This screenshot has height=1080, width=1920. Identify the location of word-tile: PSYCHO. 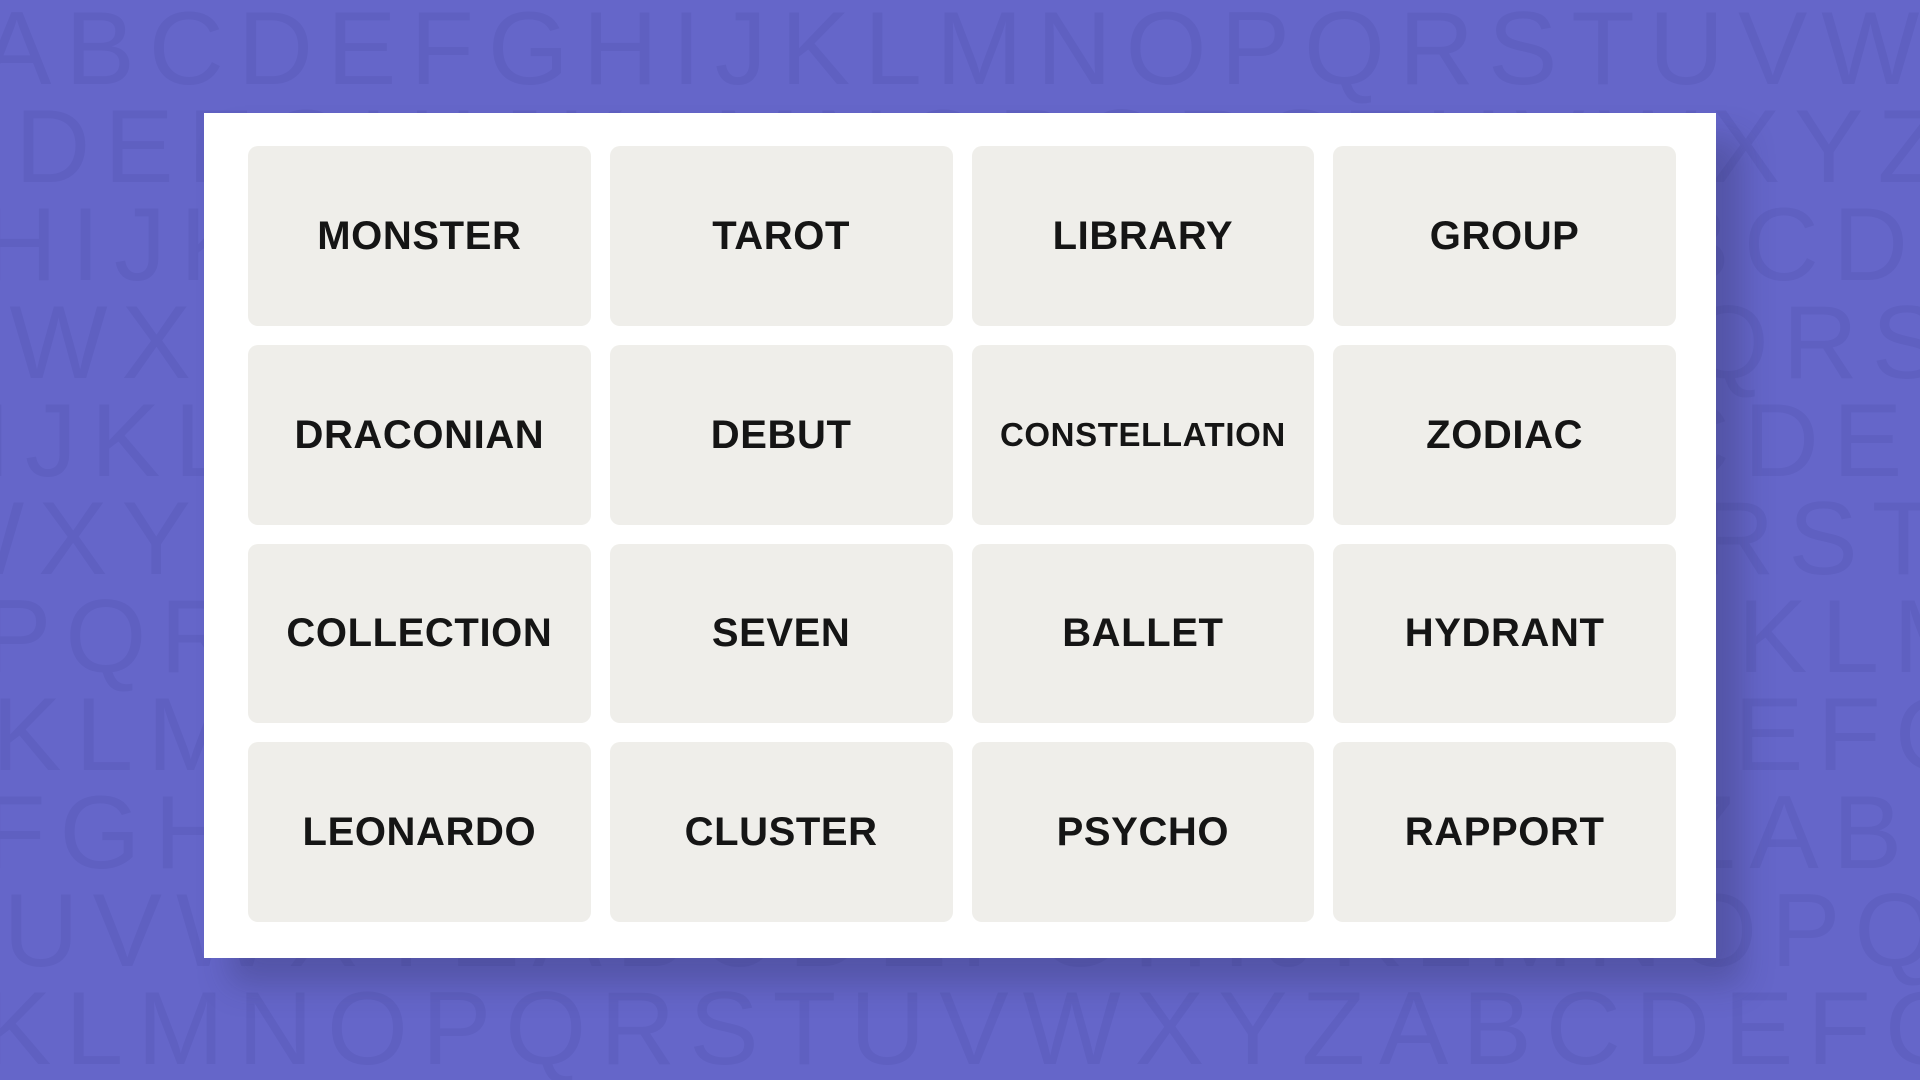
(1143, 832).